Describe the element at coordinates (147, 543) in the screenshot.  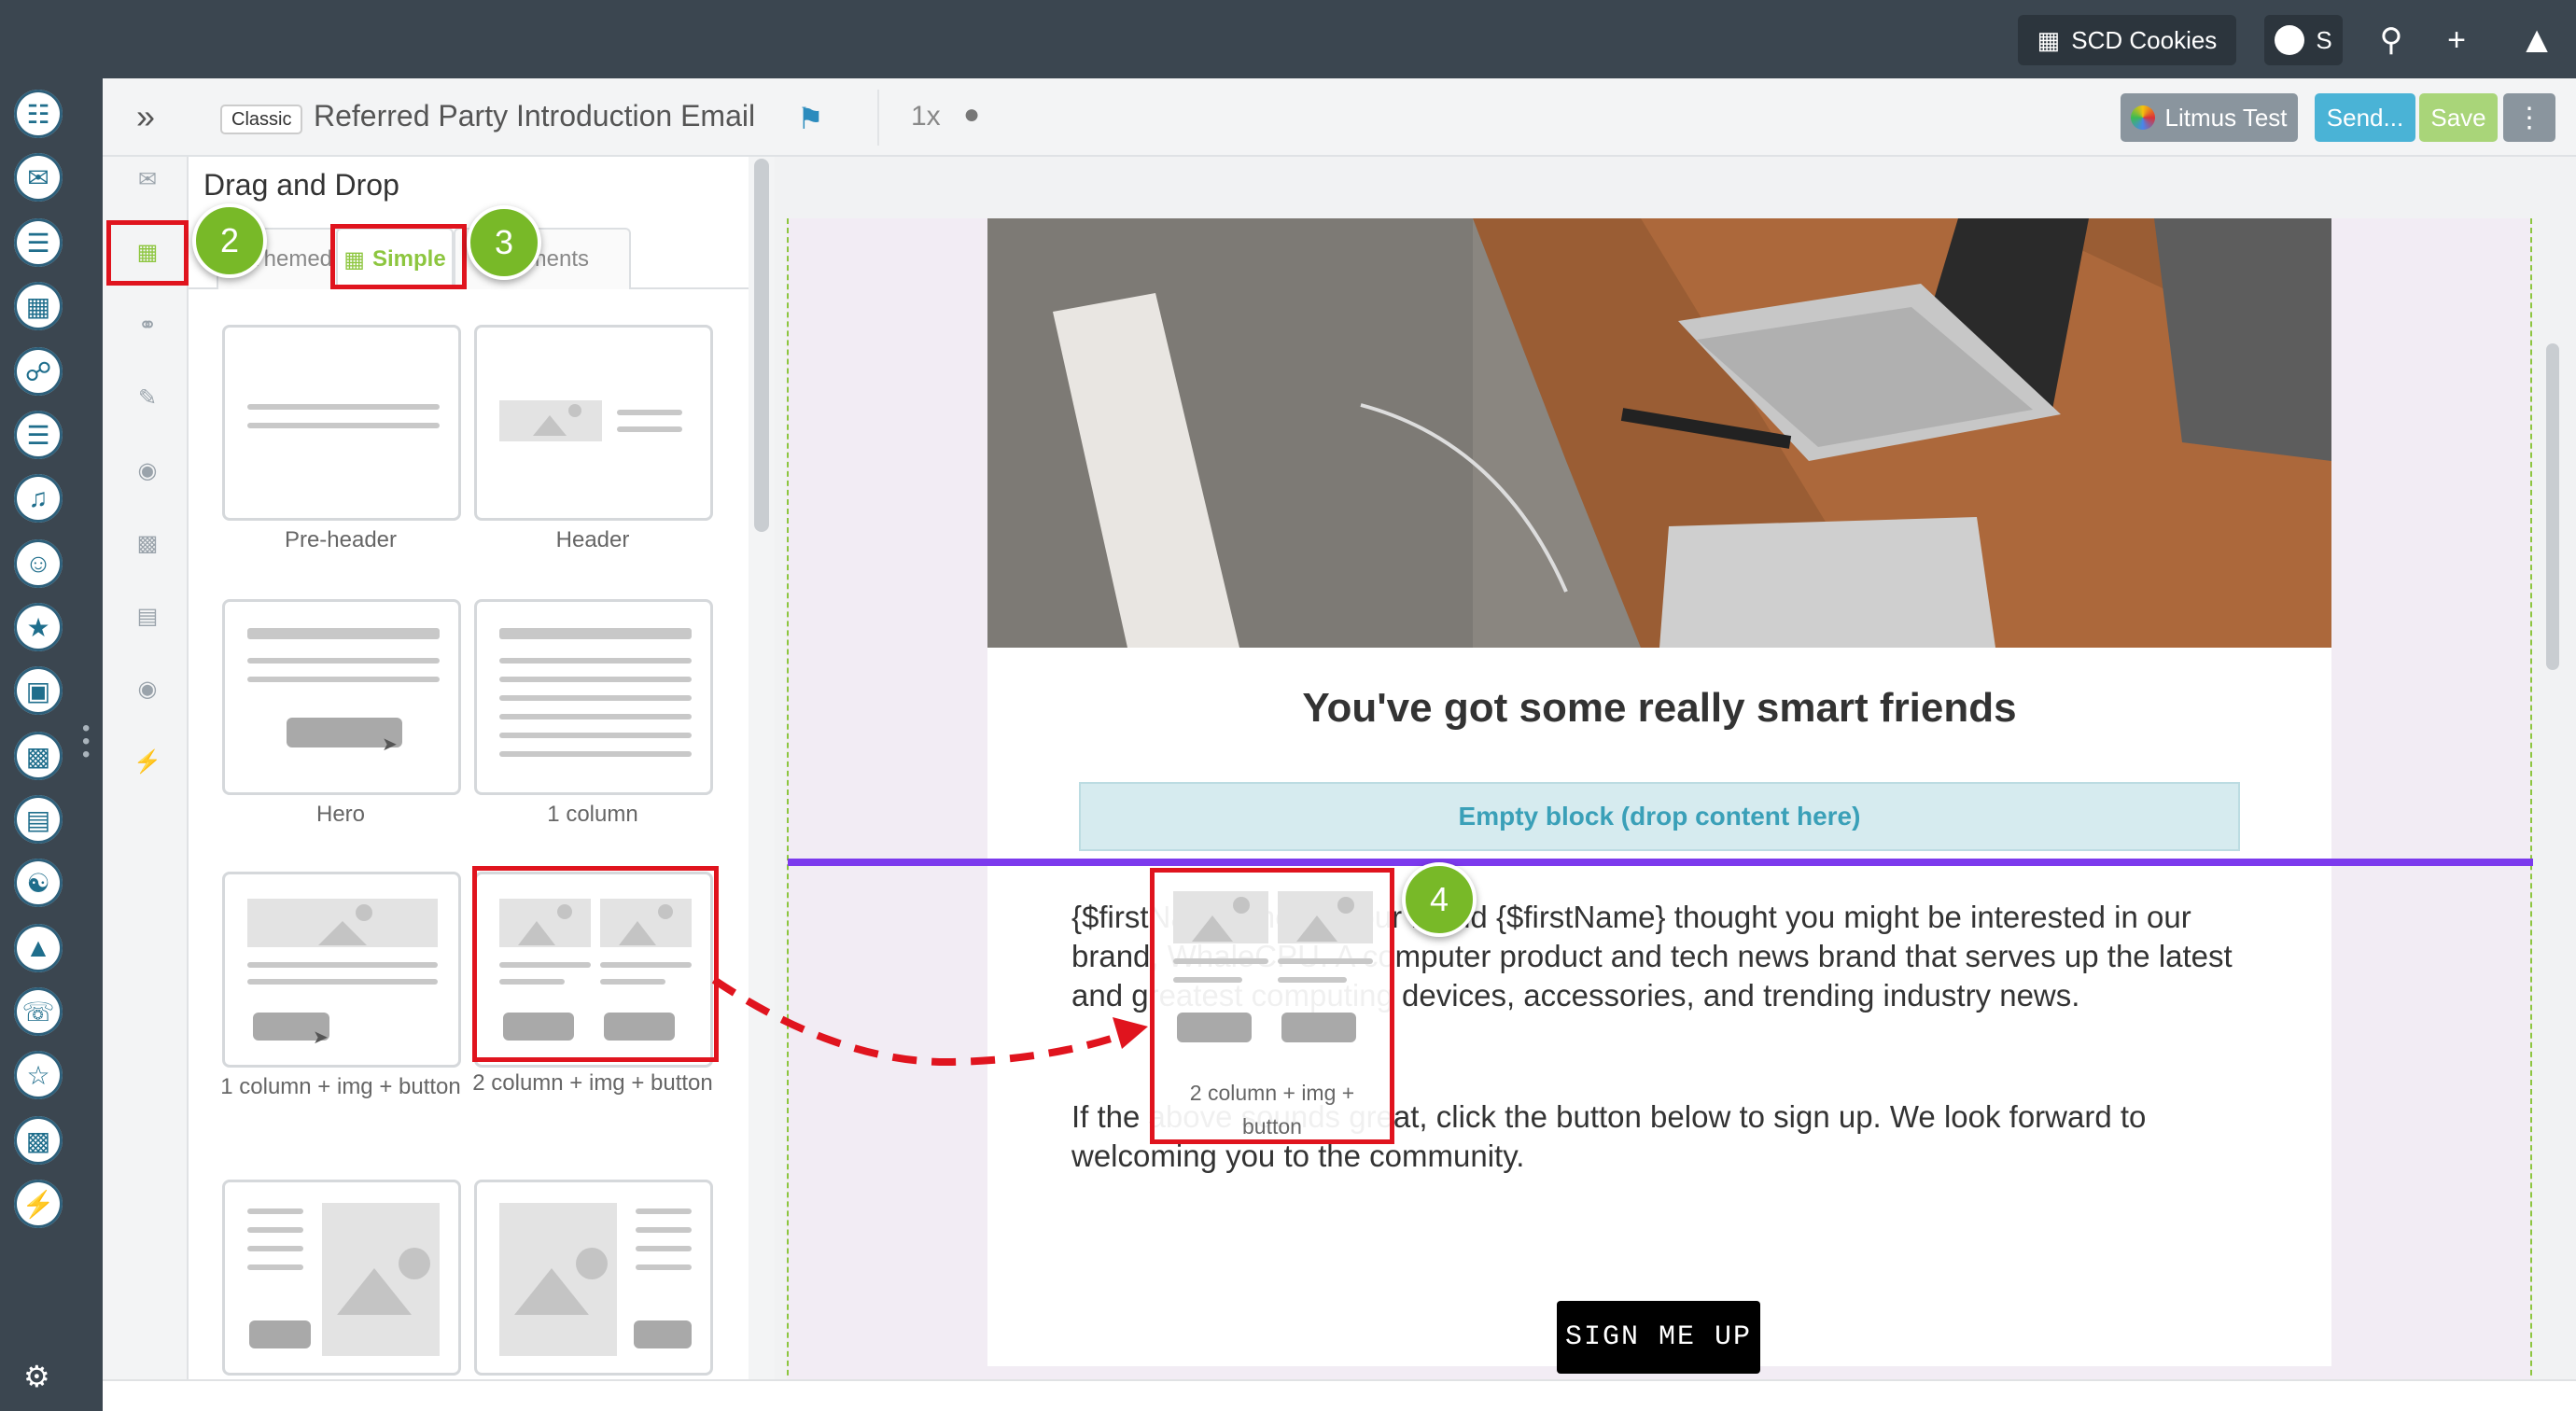
I see `cart-icon: ▩` at that location.